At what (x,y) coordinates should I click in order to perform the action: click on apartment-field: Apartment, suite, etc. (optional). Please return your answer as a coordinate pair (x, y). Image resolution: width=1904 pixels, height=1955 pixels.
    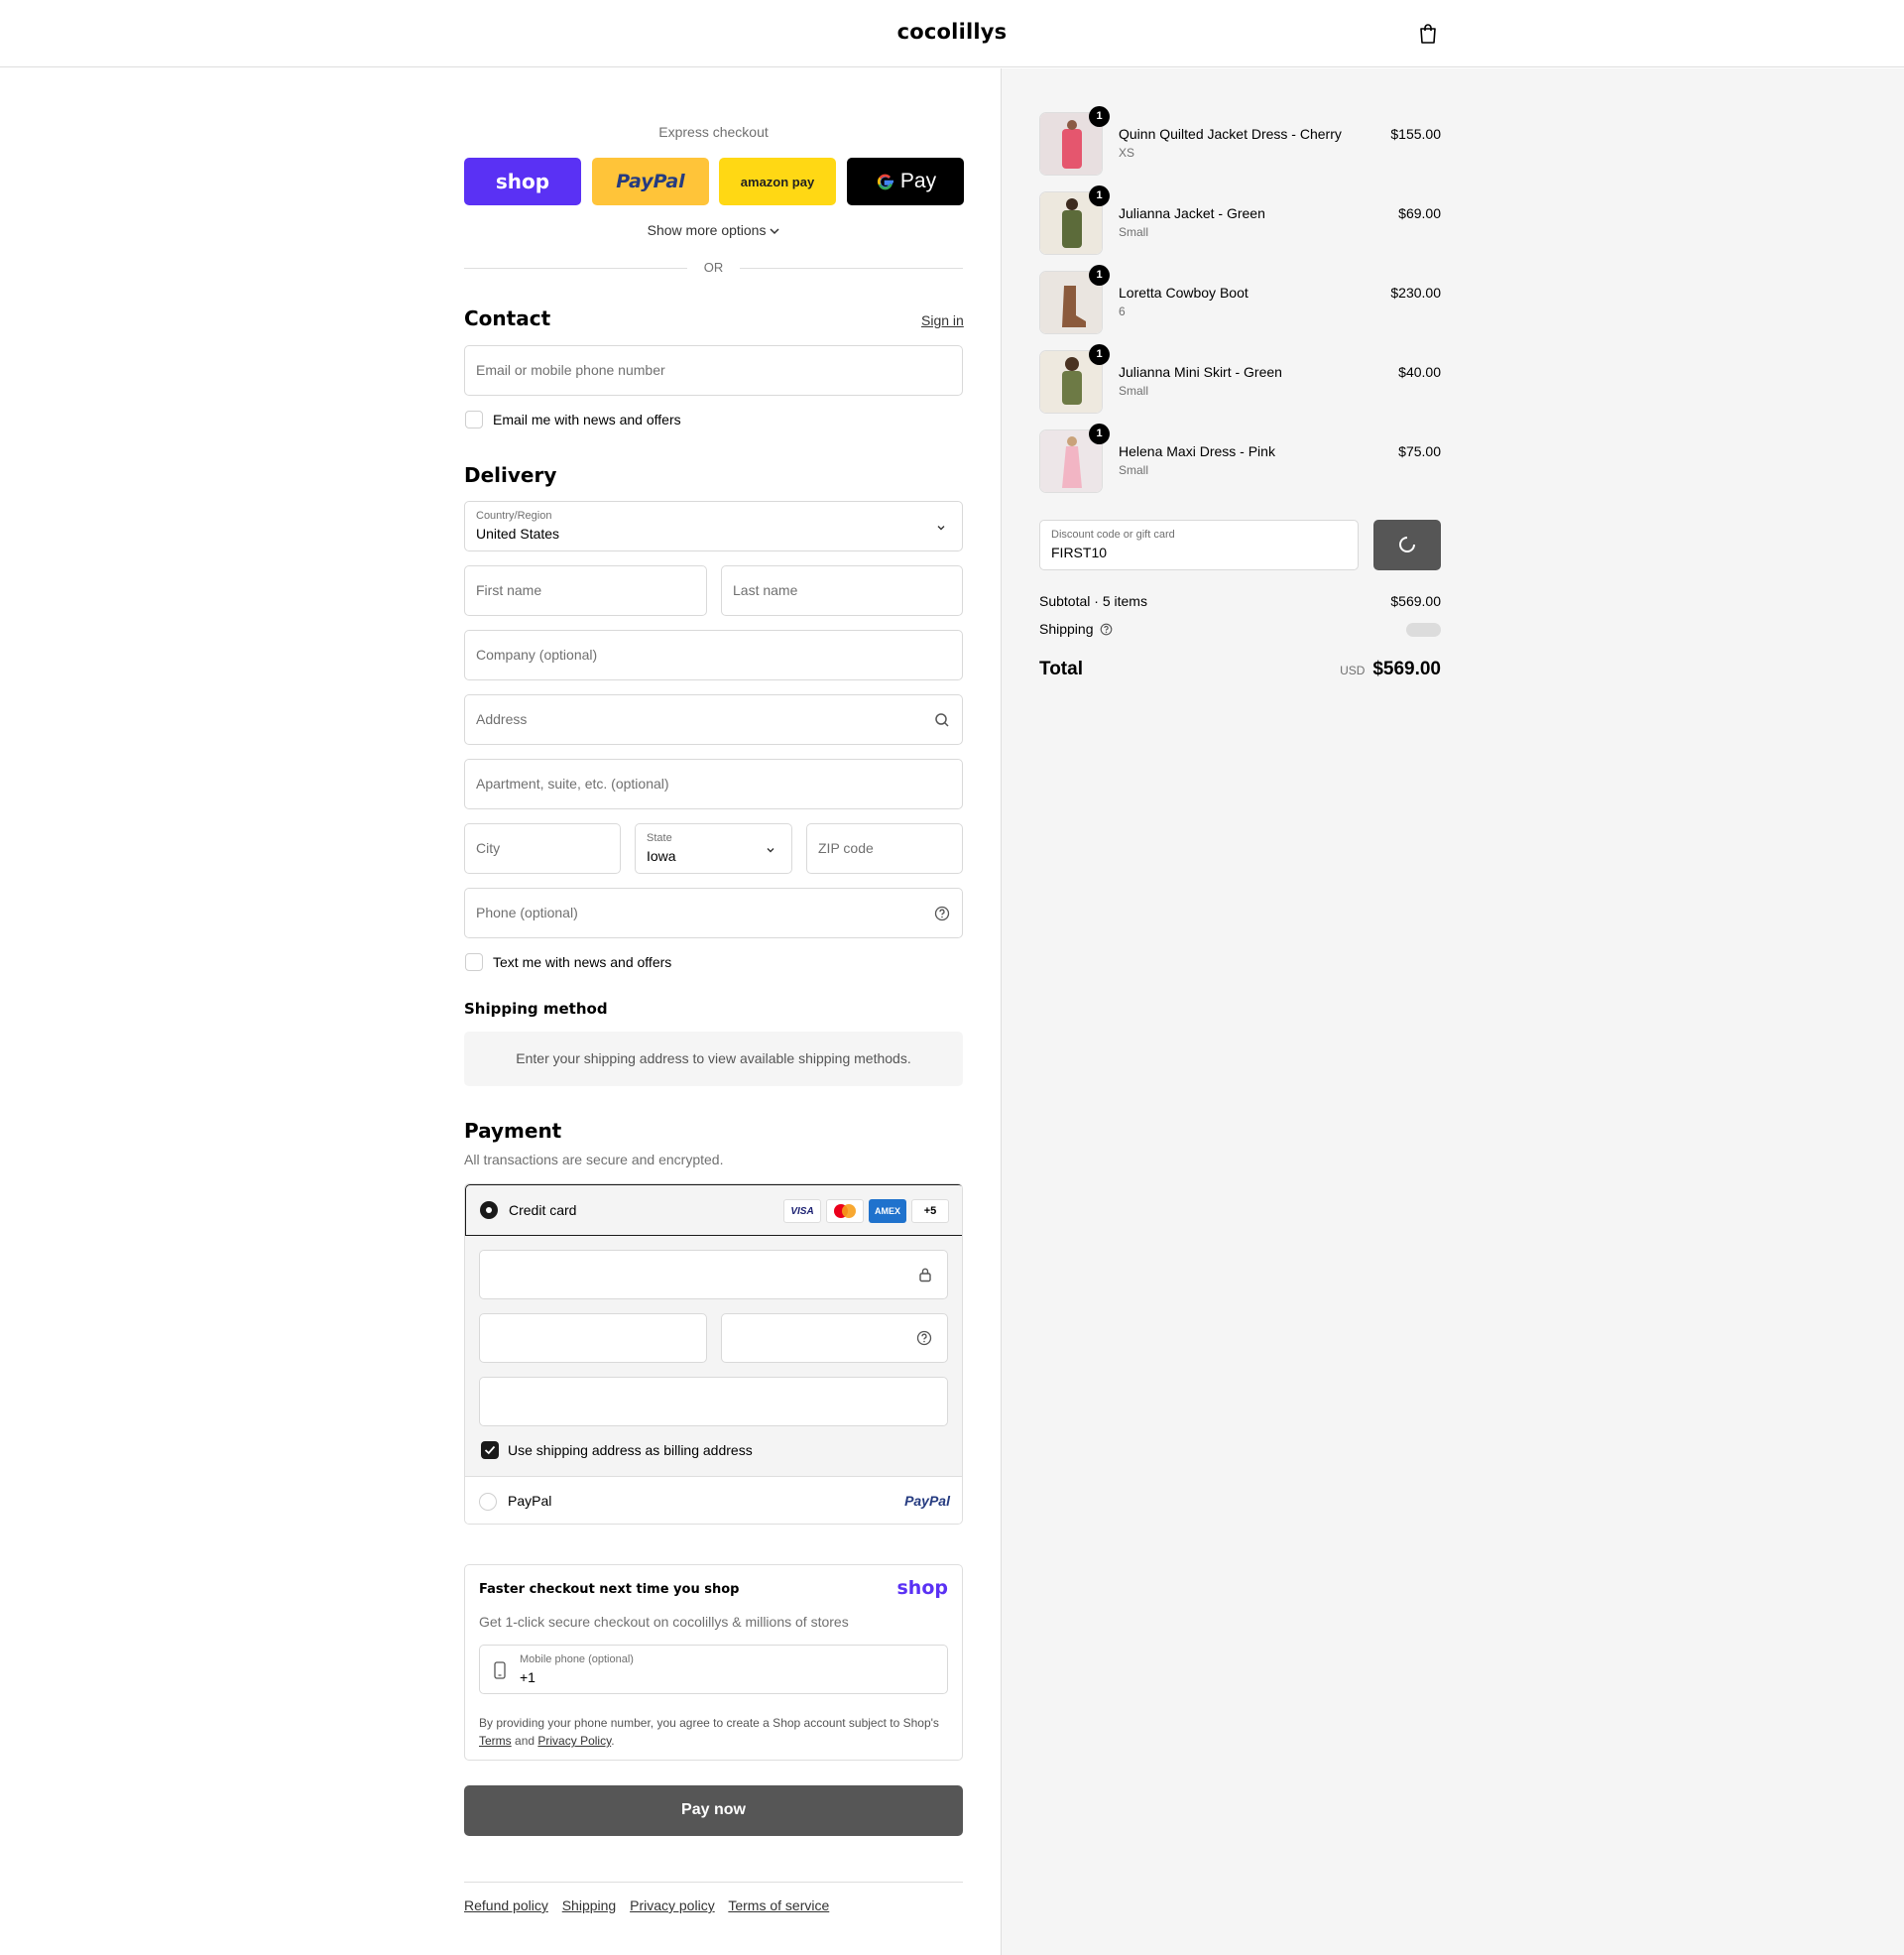
    Looking at the image, I should click on (713, 784).